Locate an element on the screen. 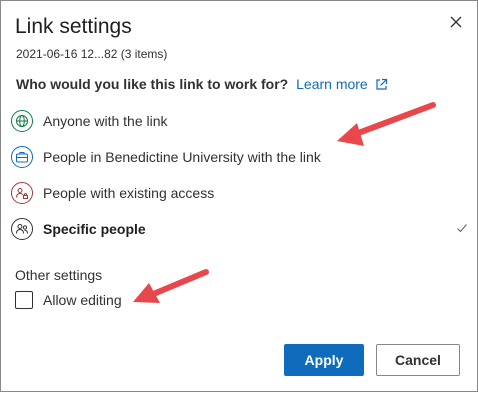 The width and height of the screenshot is (478, 393). allow-editing-row: Allow editing is located at coordinates (68, 300).